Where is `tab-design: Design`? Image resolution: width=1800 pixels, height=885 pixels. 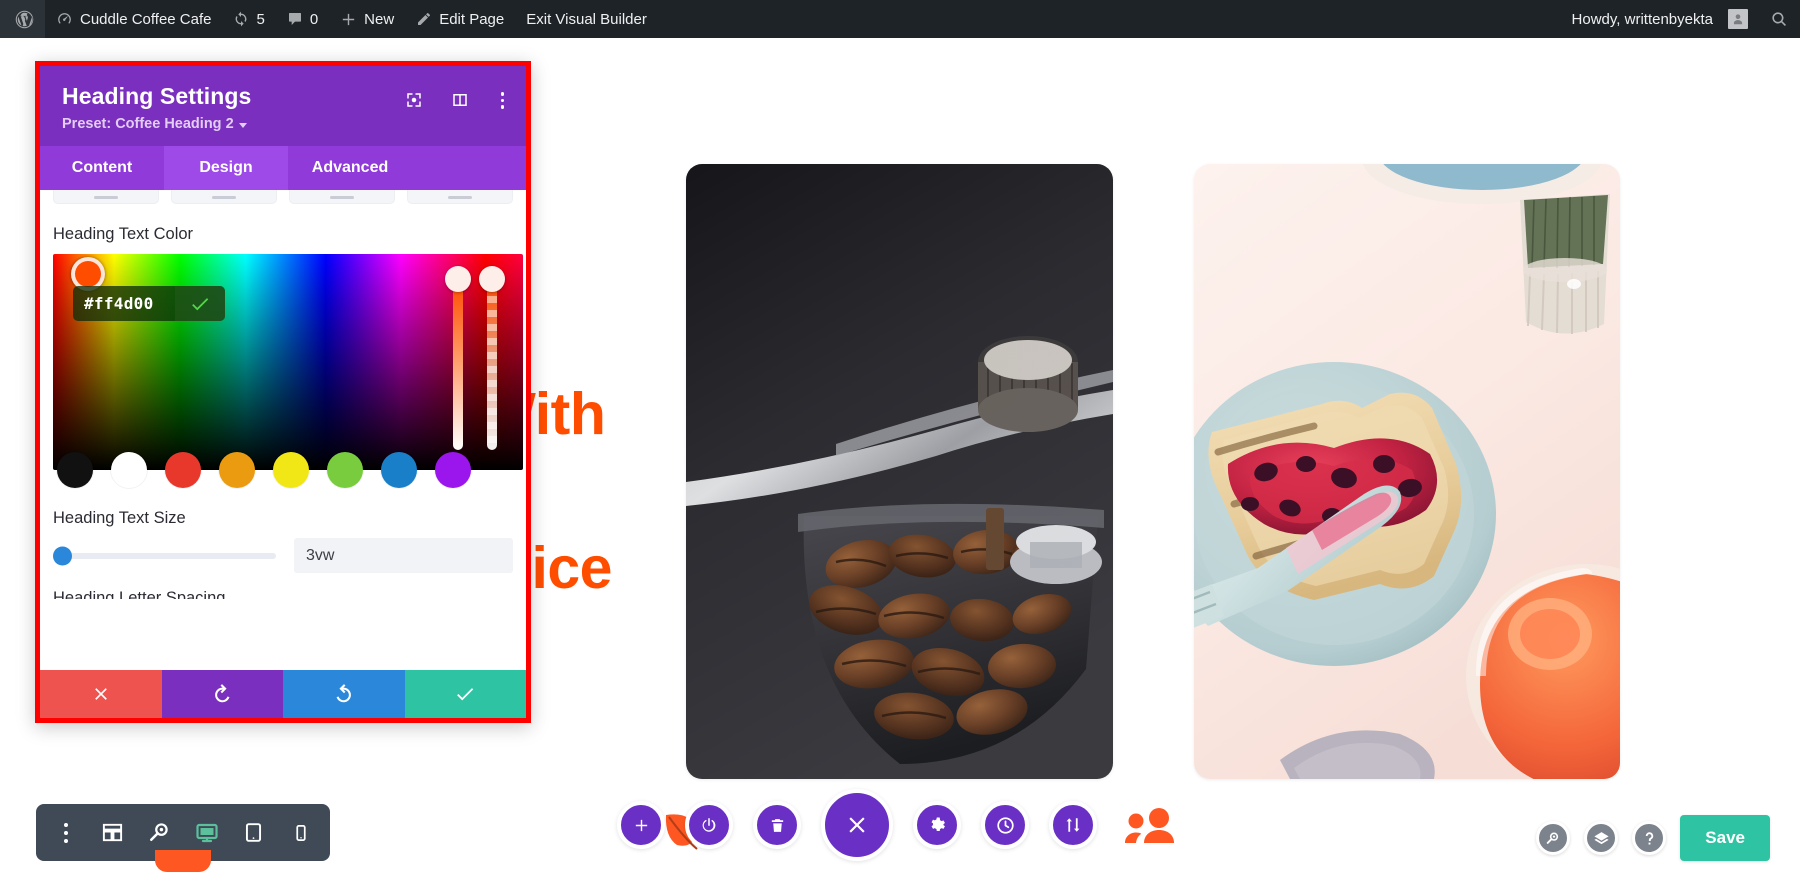 tab-design: Design is located at coordinates (226, 168).